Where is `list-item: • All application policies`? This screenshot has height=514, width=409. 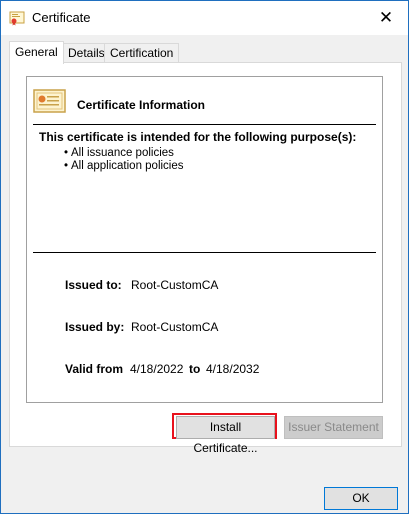 list-item: • All application policies is located at coordinates (124, 166).